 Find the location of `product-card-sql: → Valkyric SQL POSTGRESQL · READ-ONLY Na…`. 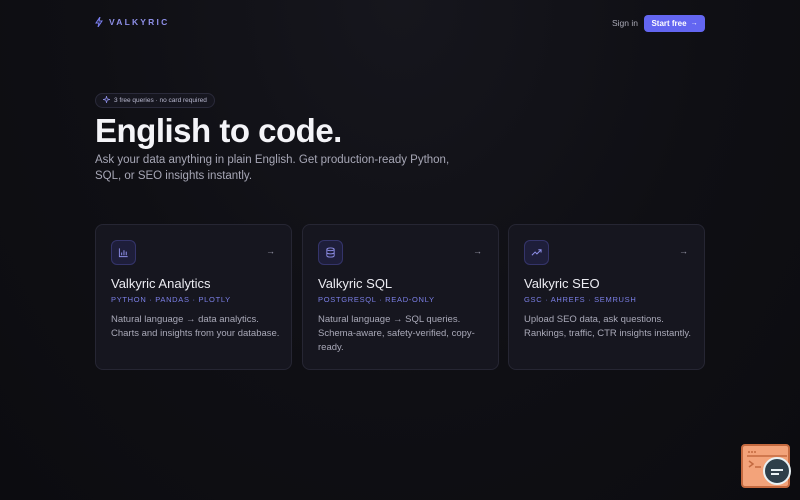

product-card-sql: → Valkyric SQL POSTGRESQL · READ-ONLY Na… is located at coordinates (400, 297).